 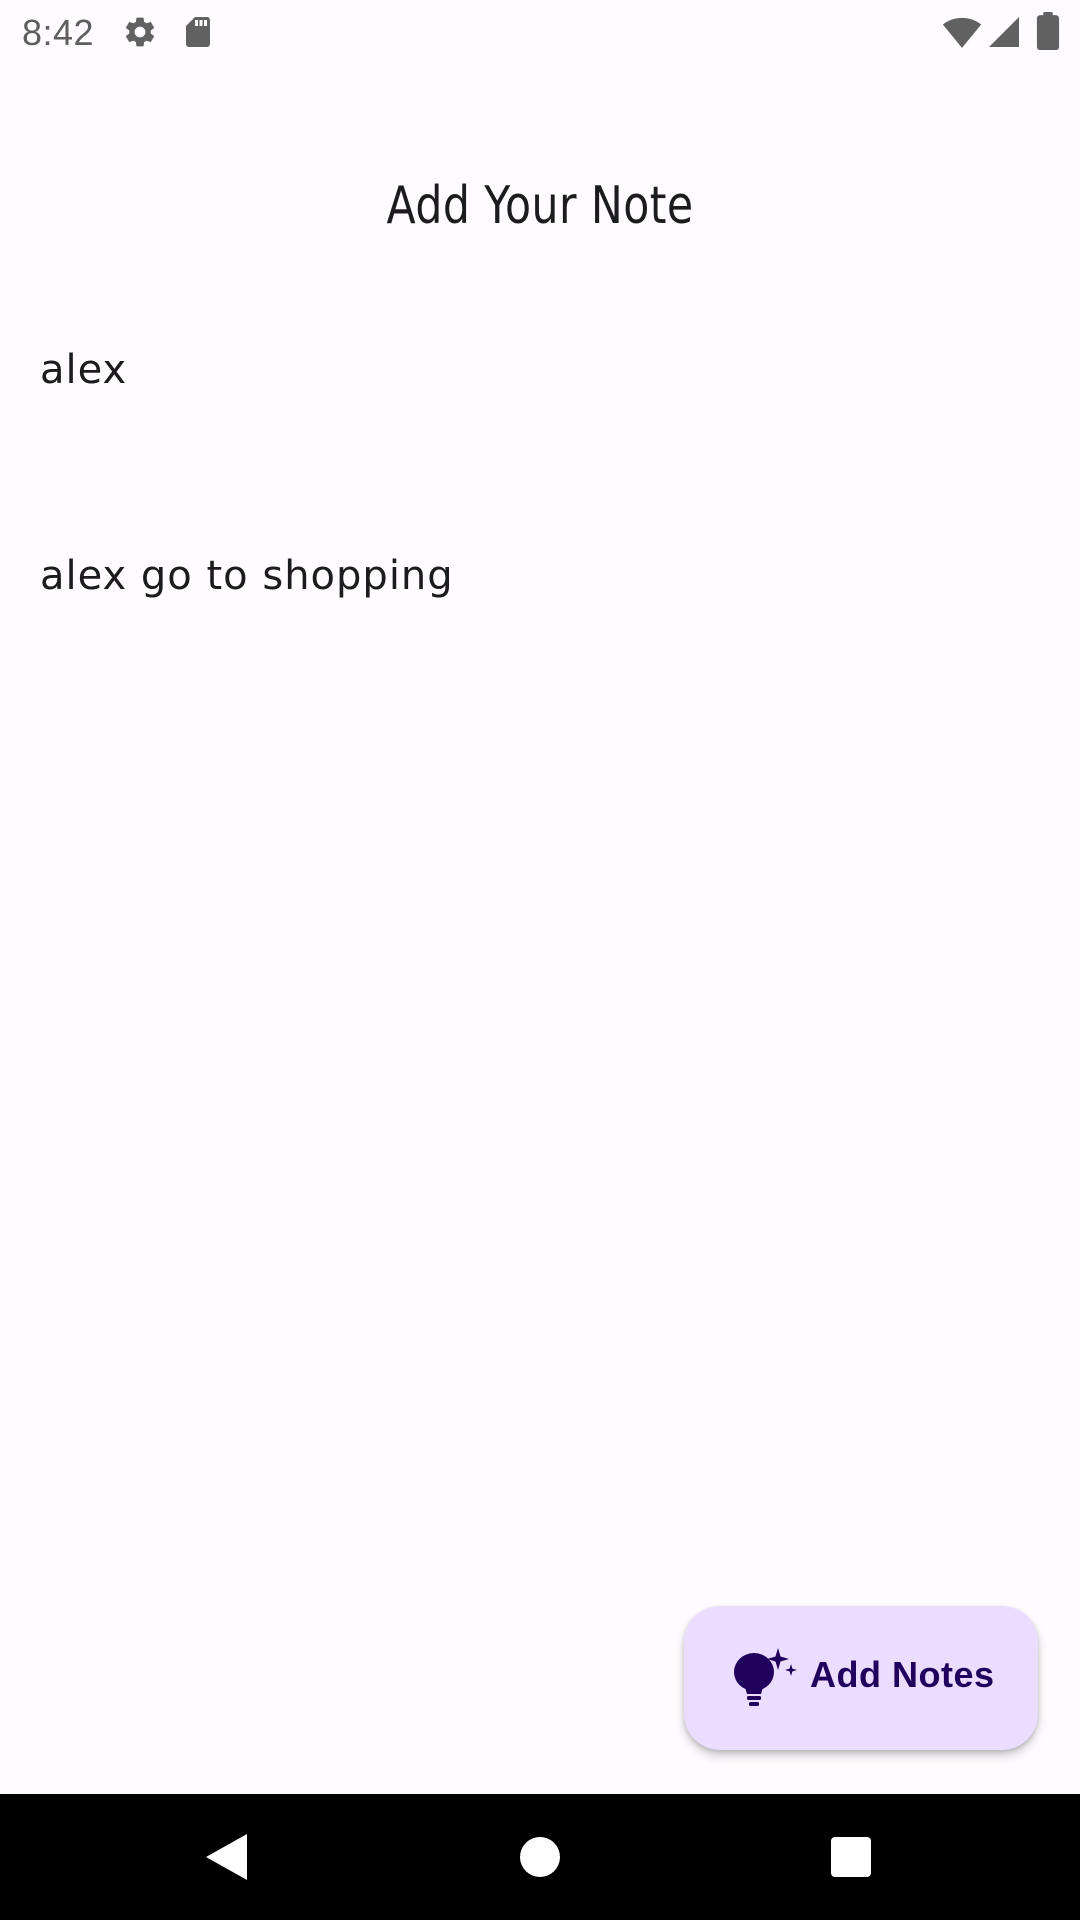 I want to click on lightbulb-sparkle-icon, so click(x=763, y=1679).